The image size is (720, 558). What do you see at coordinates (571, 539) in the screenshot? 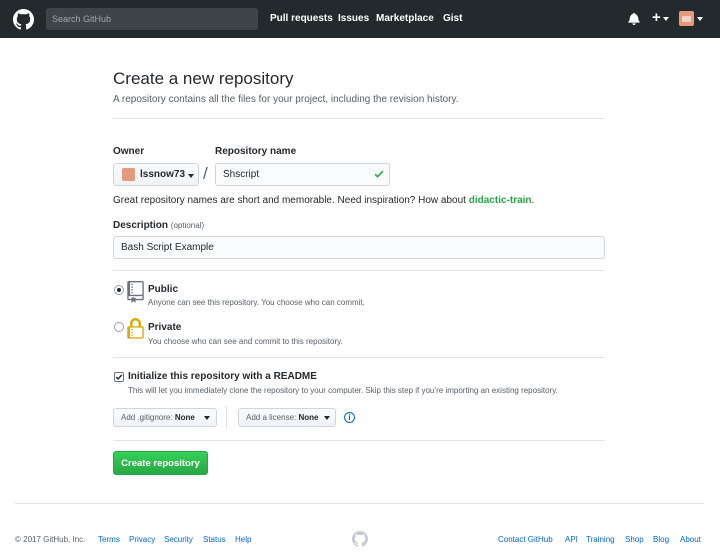
I see `footer-link-api: API` at bounding box center [571, 539].